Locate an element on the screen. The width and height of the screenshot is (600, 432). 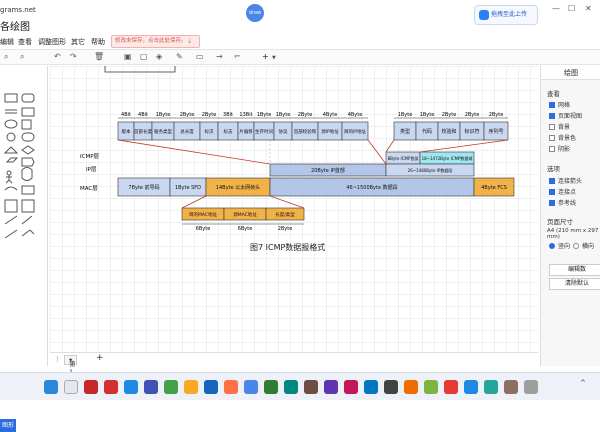
eth-field-1-label: 源MAC地址 is located at coordinates (245, 214).